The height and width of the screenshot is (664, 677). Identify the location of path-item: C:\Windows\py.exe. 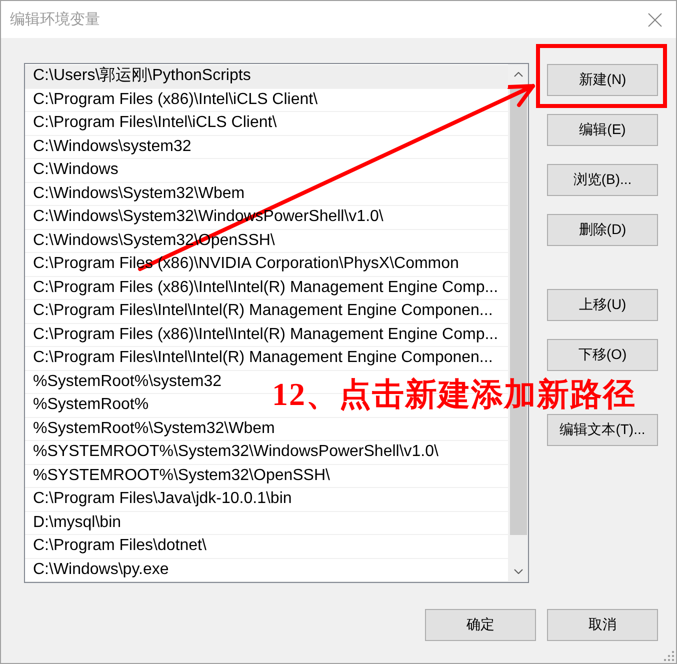
(99, 569).